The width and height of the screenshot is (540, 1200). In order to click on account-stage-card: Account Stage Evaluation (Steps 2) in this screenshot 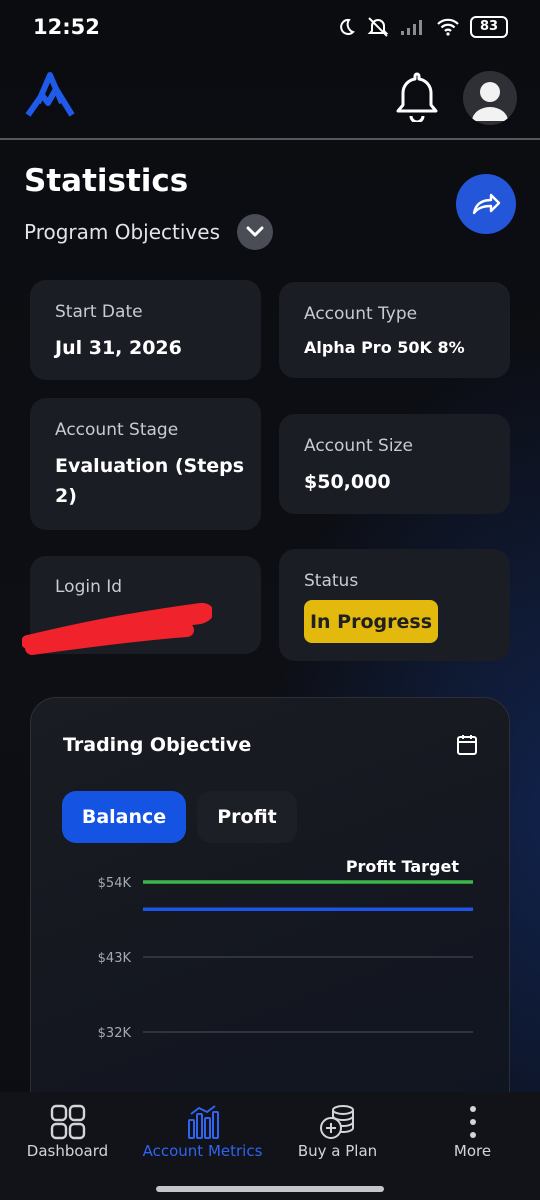, I will do `click(145, 464)`.